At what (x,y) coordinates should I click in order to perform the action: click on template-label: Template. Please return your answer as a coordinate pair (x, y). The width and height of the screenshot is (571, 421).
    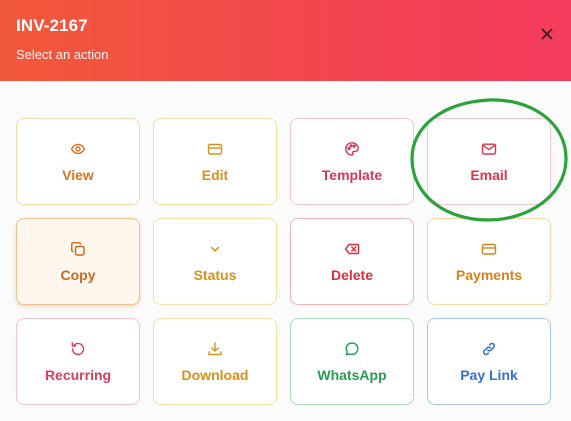
    Looking at the image, I should click on (352, 174).